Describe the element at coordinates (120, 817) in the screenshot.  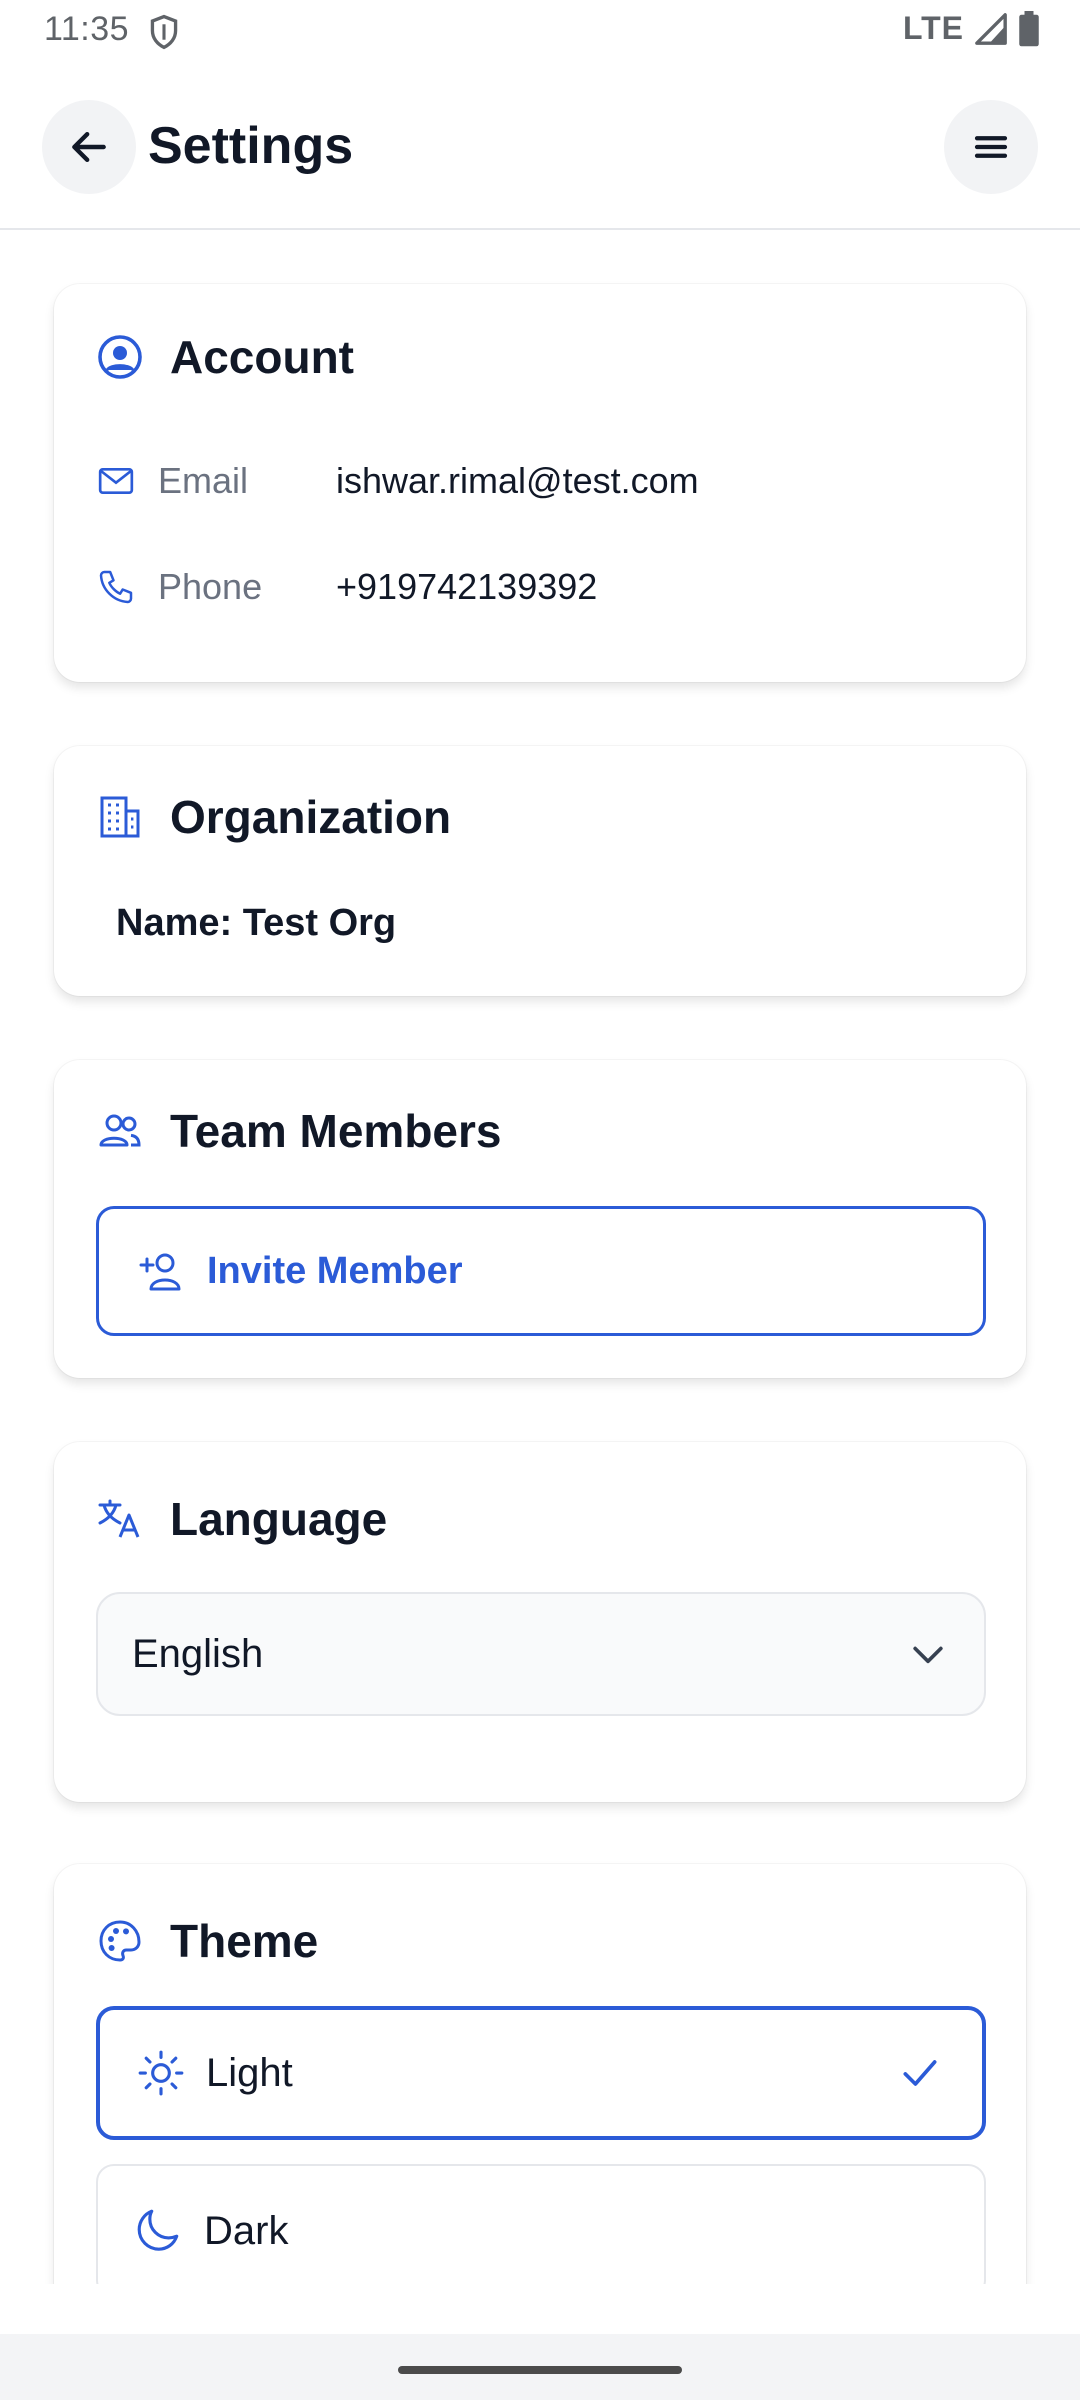
I see `building-icon` at that location.